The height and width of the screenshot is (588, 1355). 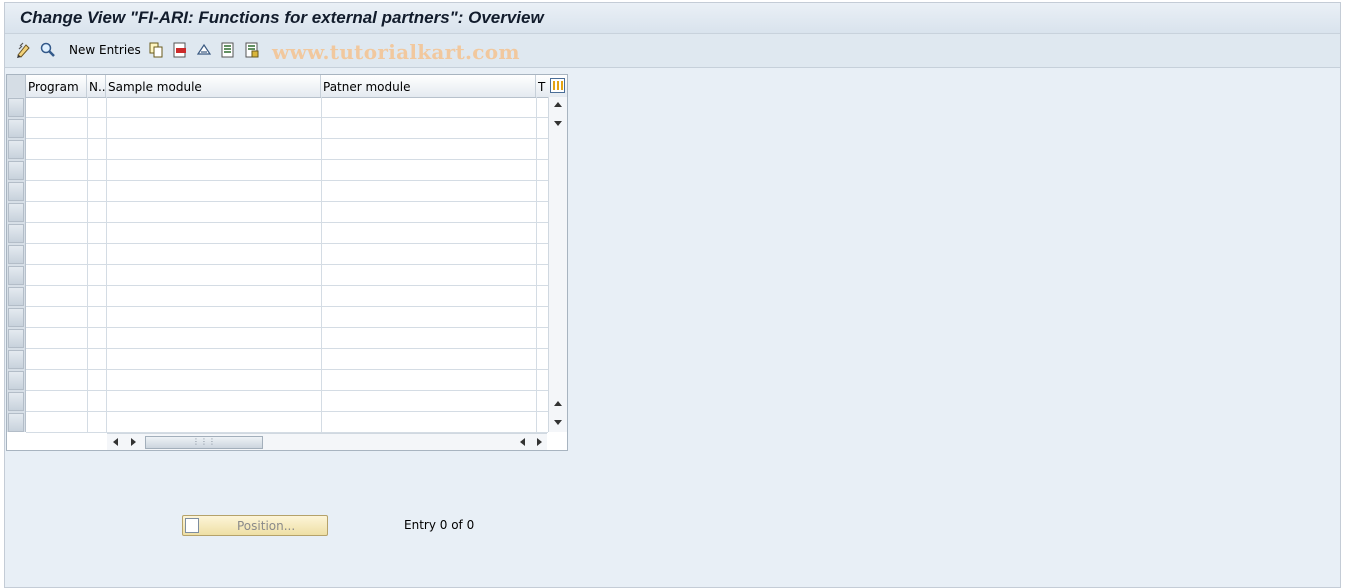 I want to click on column-header-patner-module: Patner module, so click(x=428, y=86).